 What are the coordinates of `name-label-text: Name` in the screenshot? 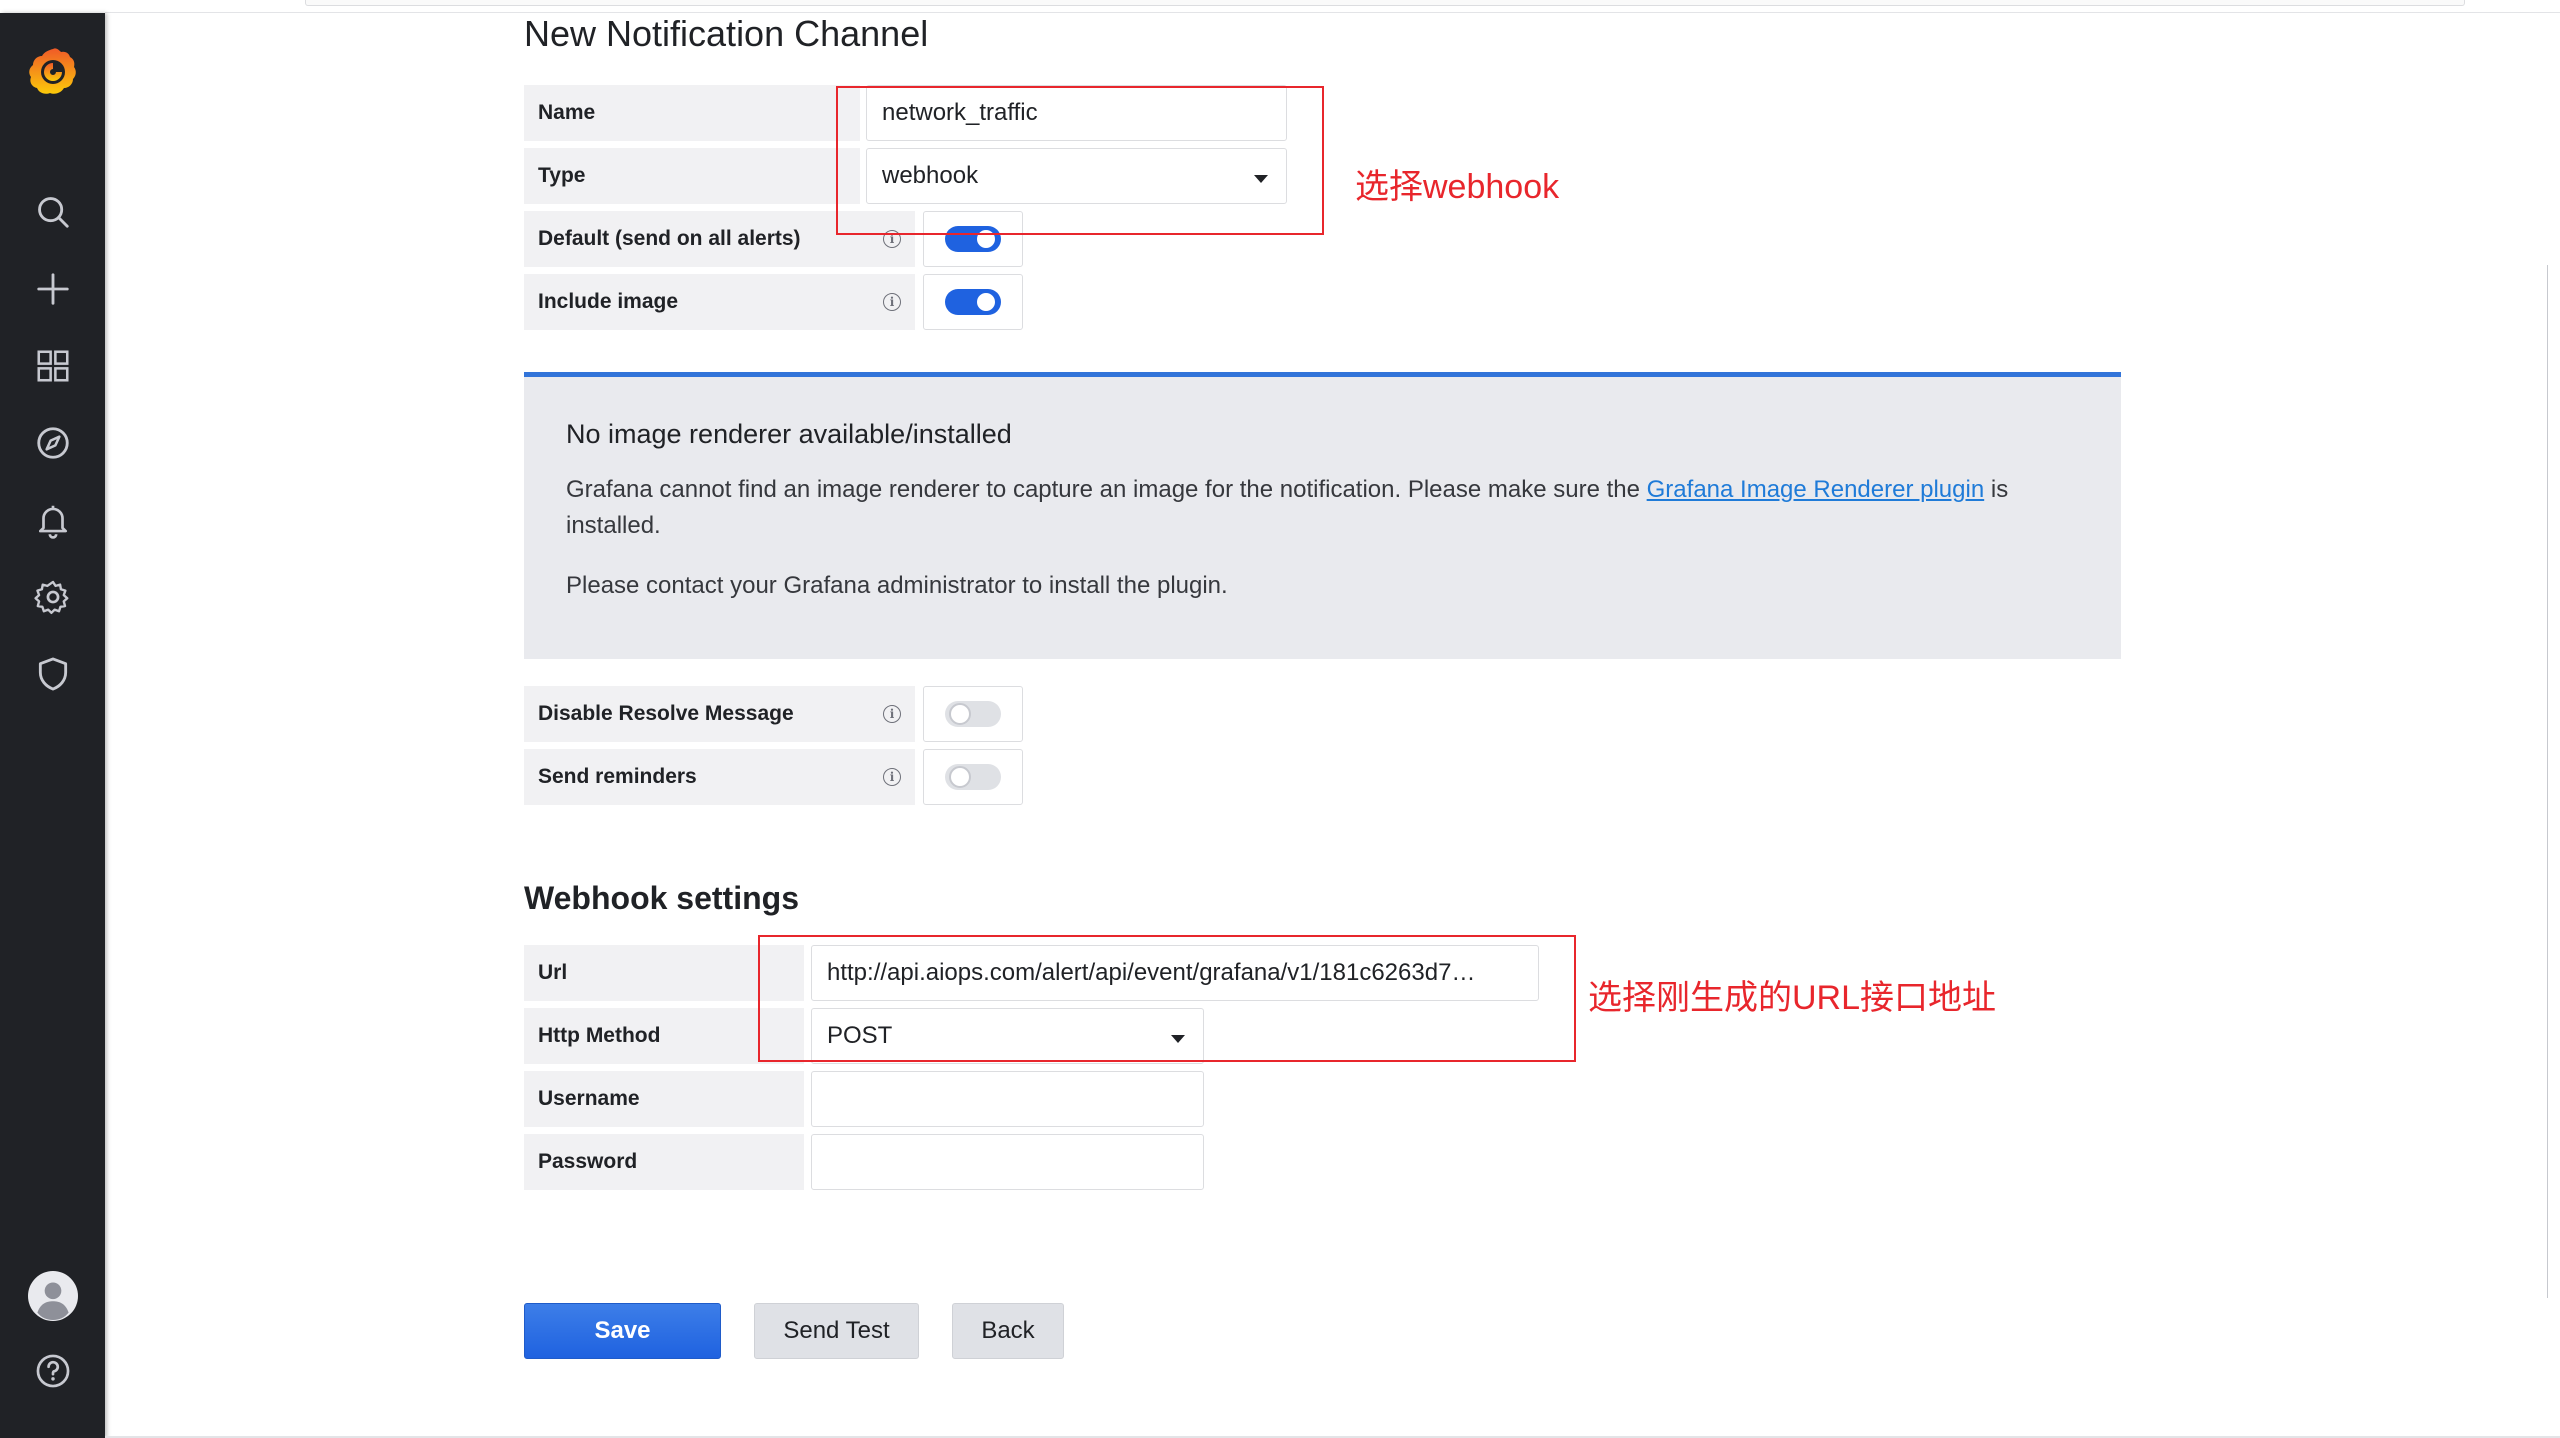 It's located at (567, 112).